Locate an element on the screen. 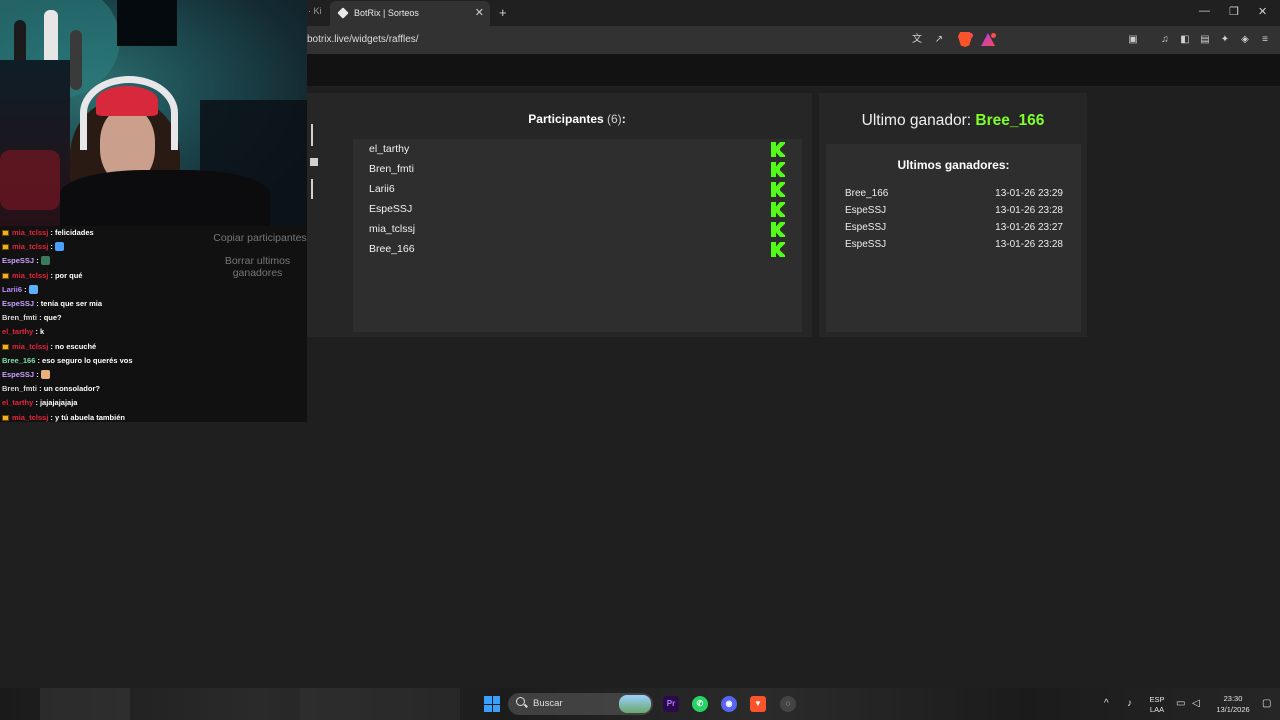  chat-message: EspeSSJ : tenía que ser mia is located at coordinates (52, 304).